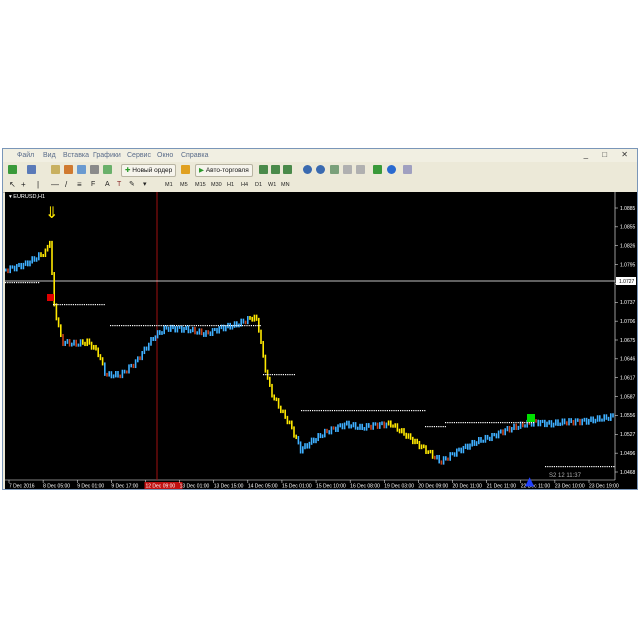  What do you see at coordinates (81, 169) in the screenshot?
I see `navigator-icon` at bounding box center [81, 169].